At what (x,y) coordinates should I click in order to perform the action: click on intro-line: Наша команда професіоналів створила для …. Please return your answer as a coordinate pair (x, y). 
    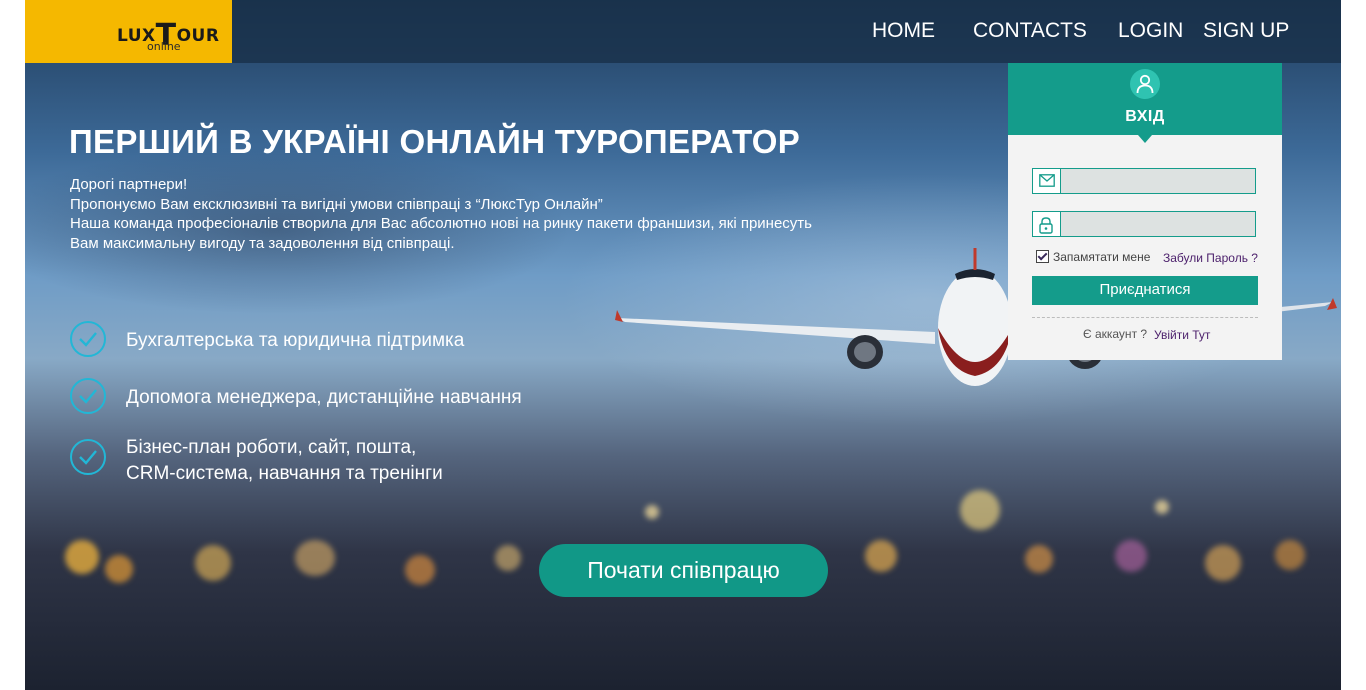
    Looking at the image, I should click on (441, 223).